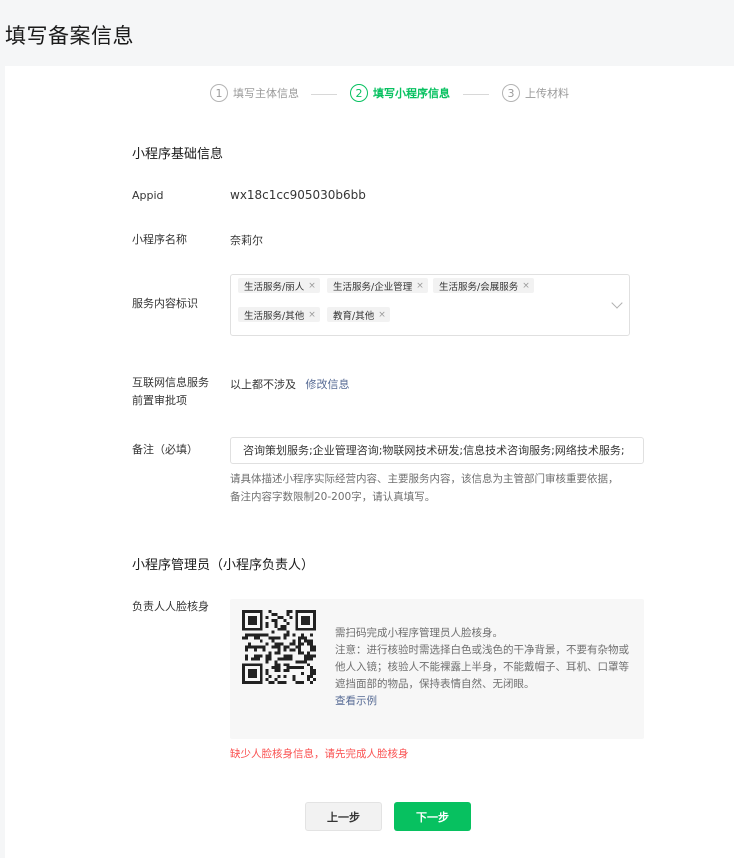  What do you see at coordinates (279, 647) in the screenshot?
I see `qr-code-image` at bounding box center [279, 647].